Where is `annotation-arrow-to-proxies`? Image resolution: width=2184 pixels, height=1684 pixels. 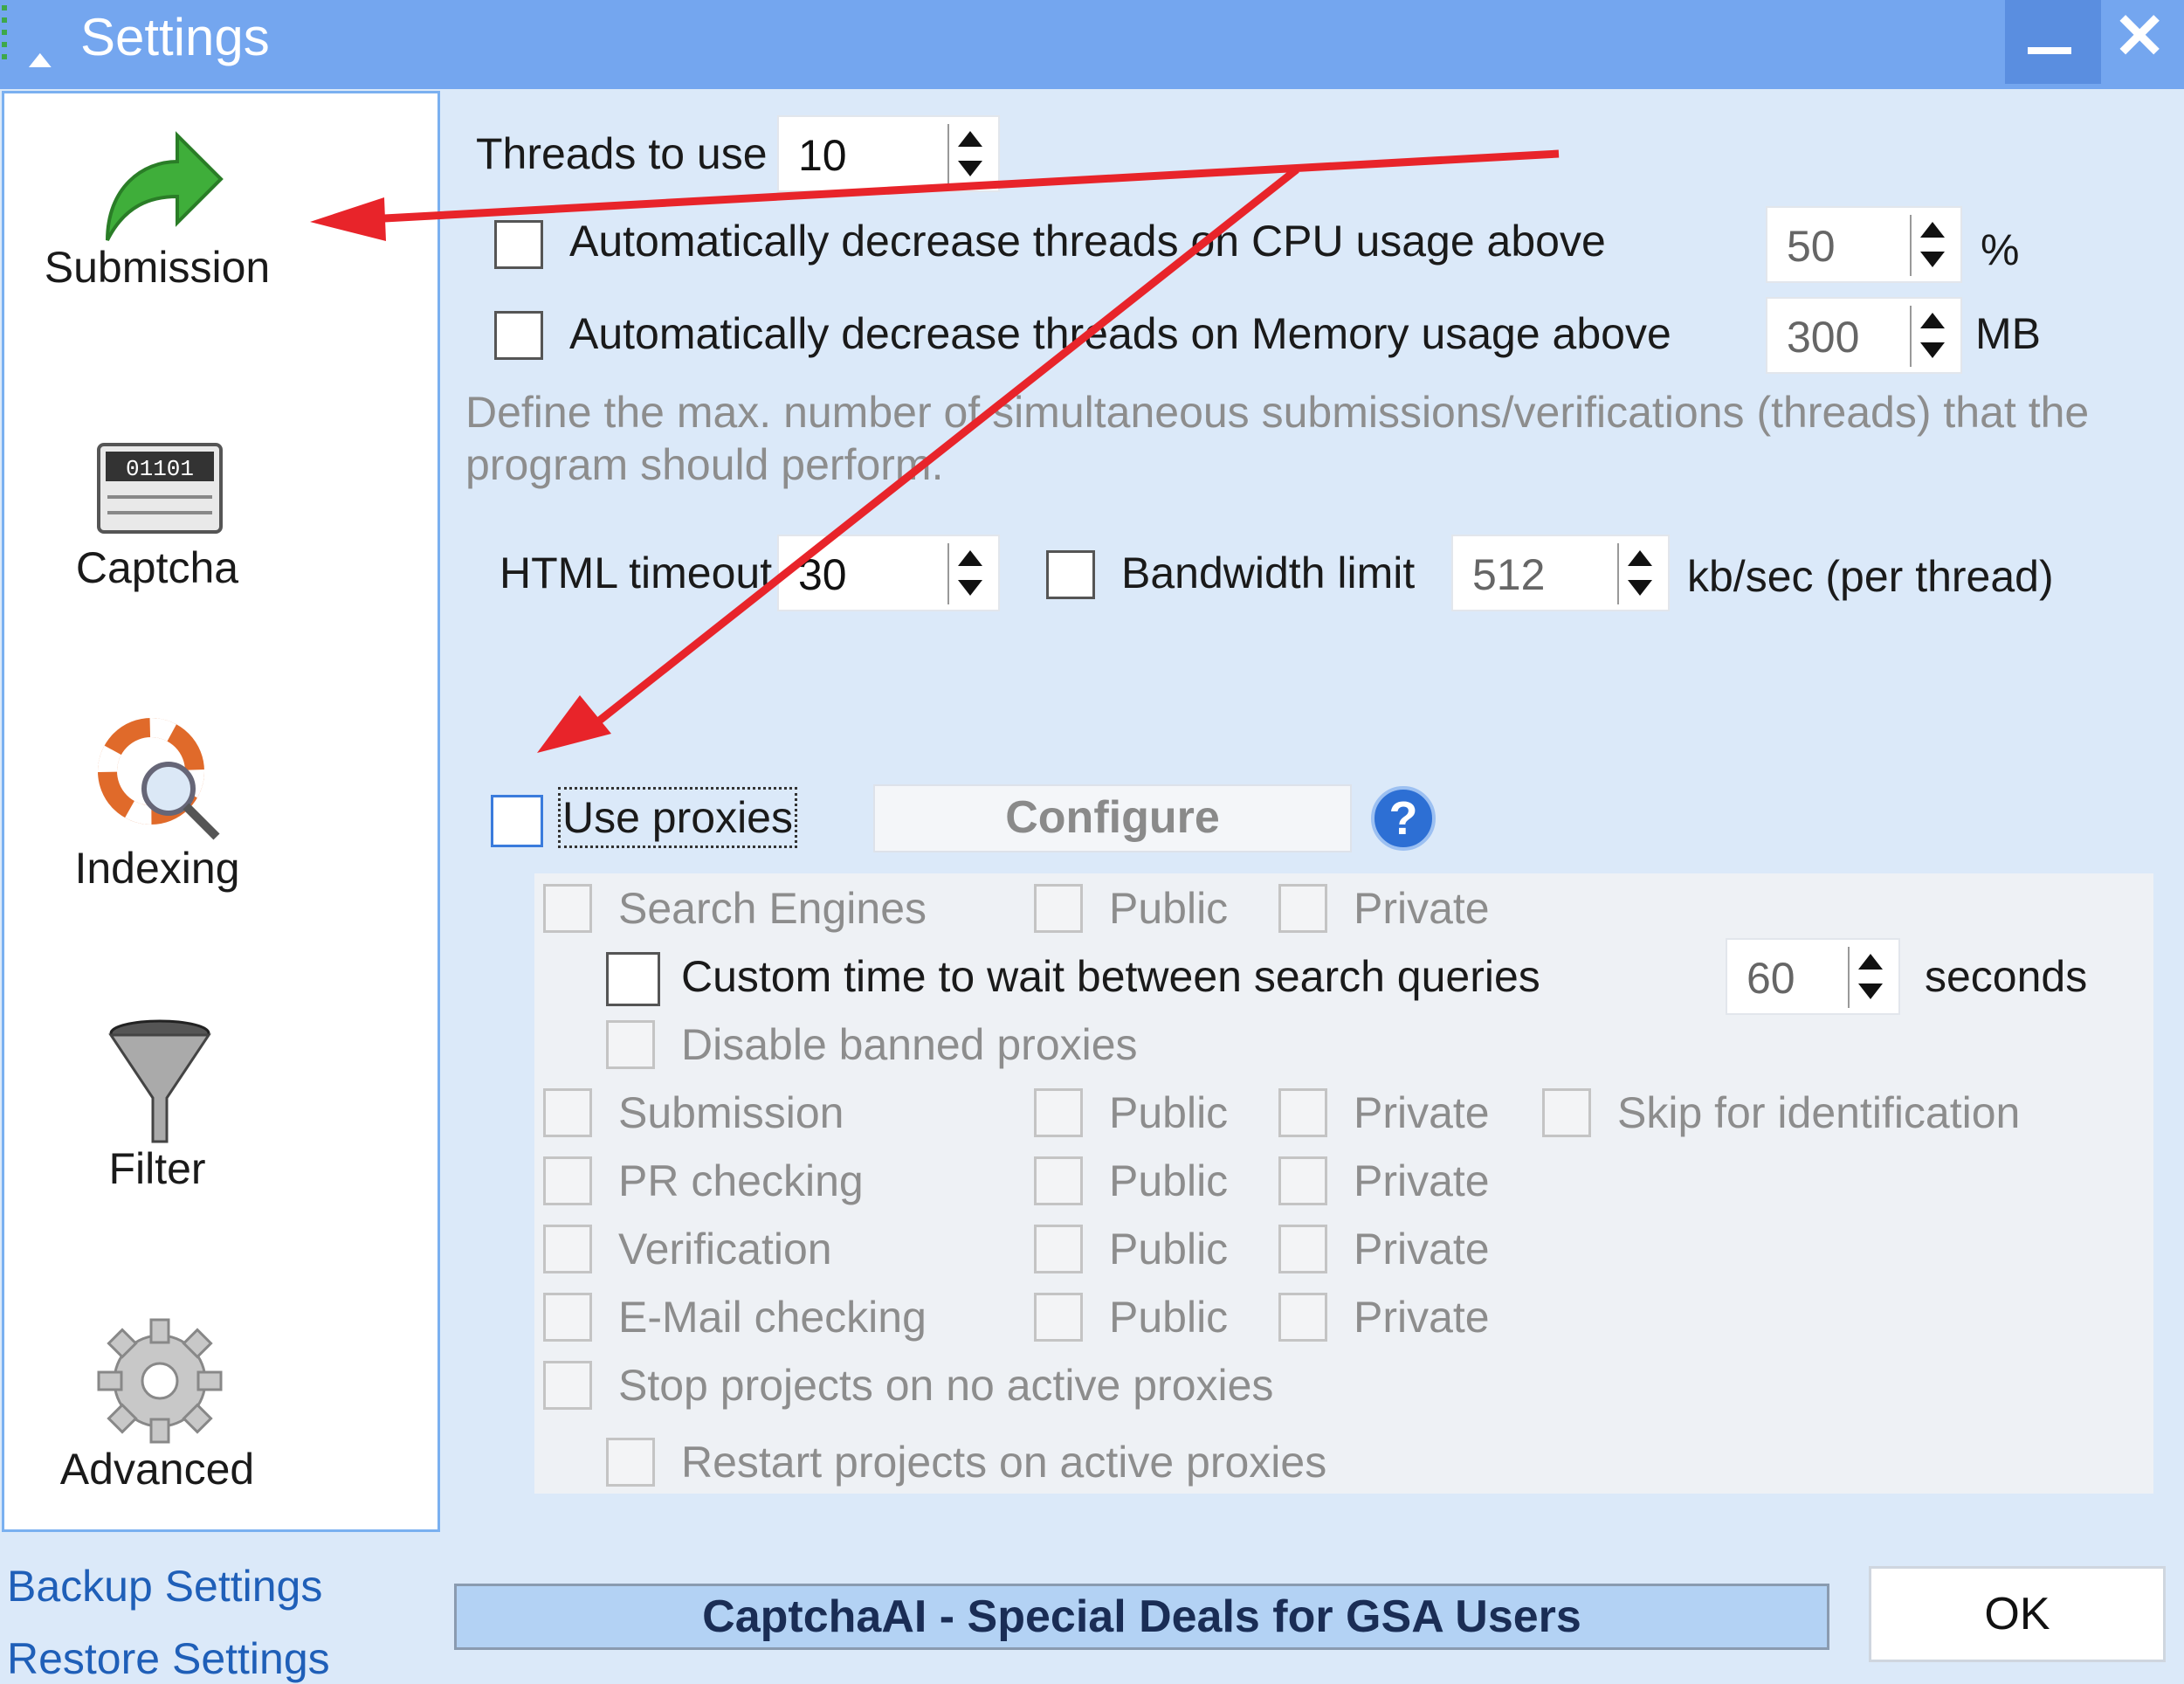 annotation-arrow-to-proxies is located at coordinates (945, 447).